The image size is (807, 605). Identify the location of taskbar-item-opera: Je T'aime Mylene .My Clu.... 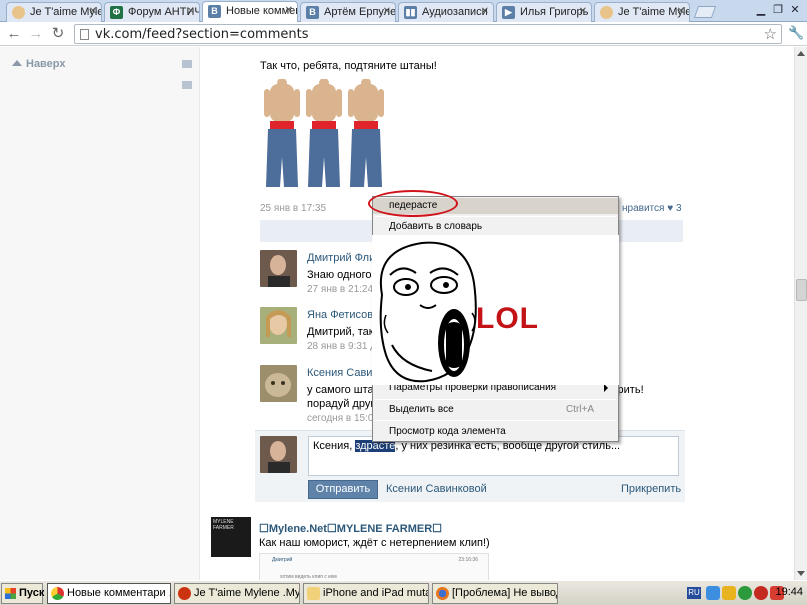
(237, 593).